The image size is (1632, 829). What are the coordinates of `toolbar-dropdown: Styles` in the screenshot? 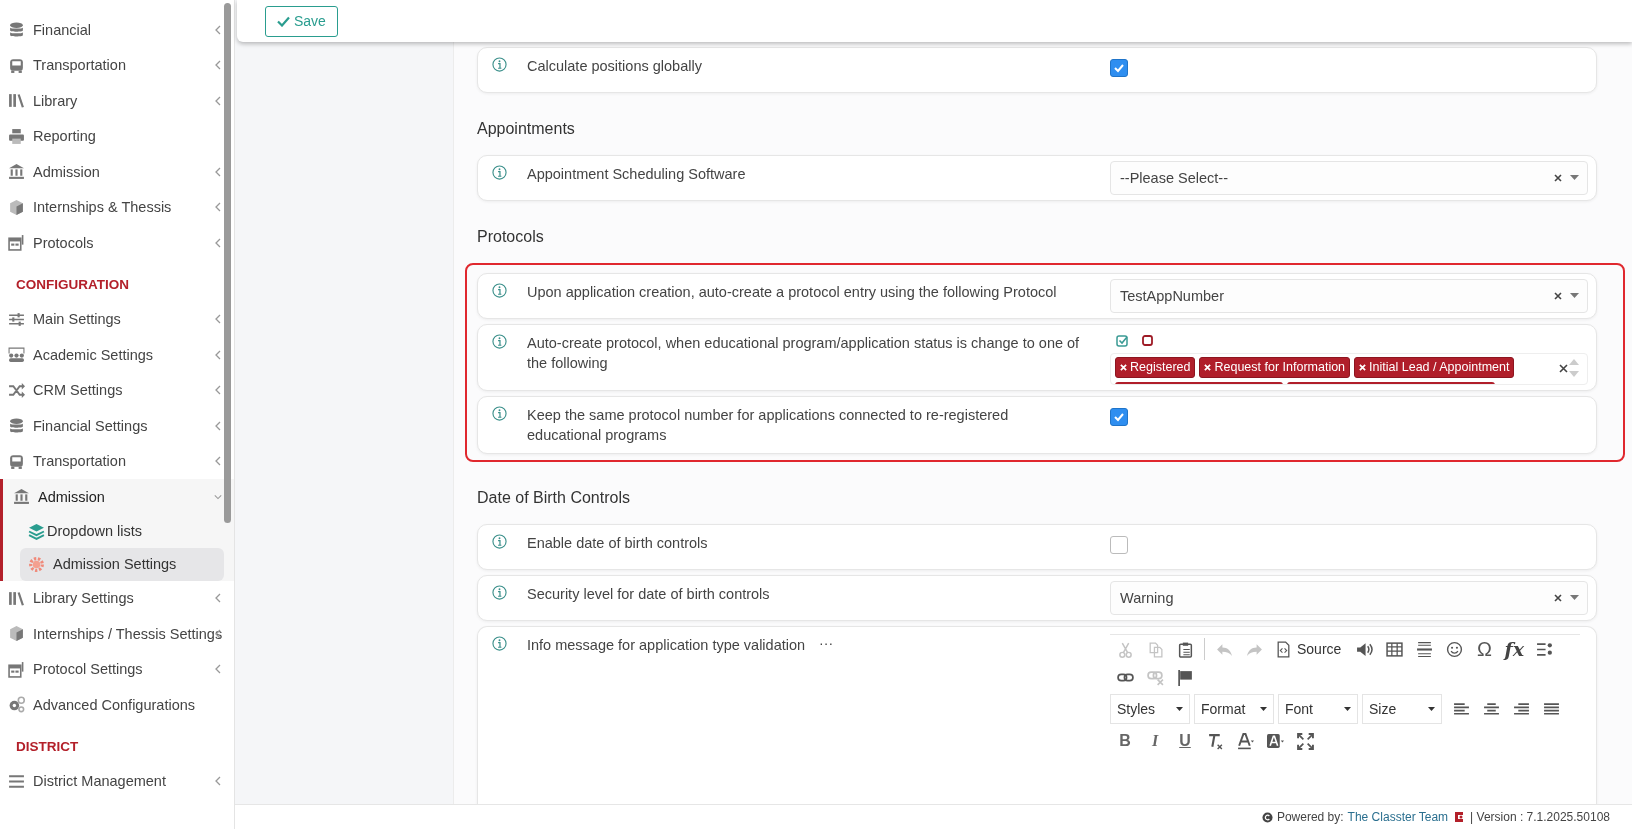 It's located at (1150, 709).